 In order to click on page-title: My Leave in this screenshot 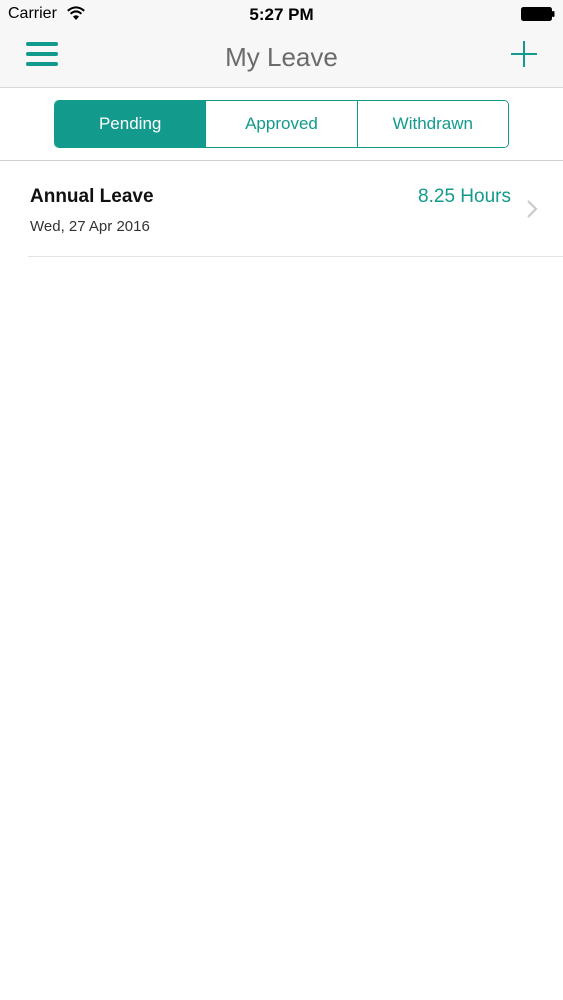, I will do `click(281, 57)`.